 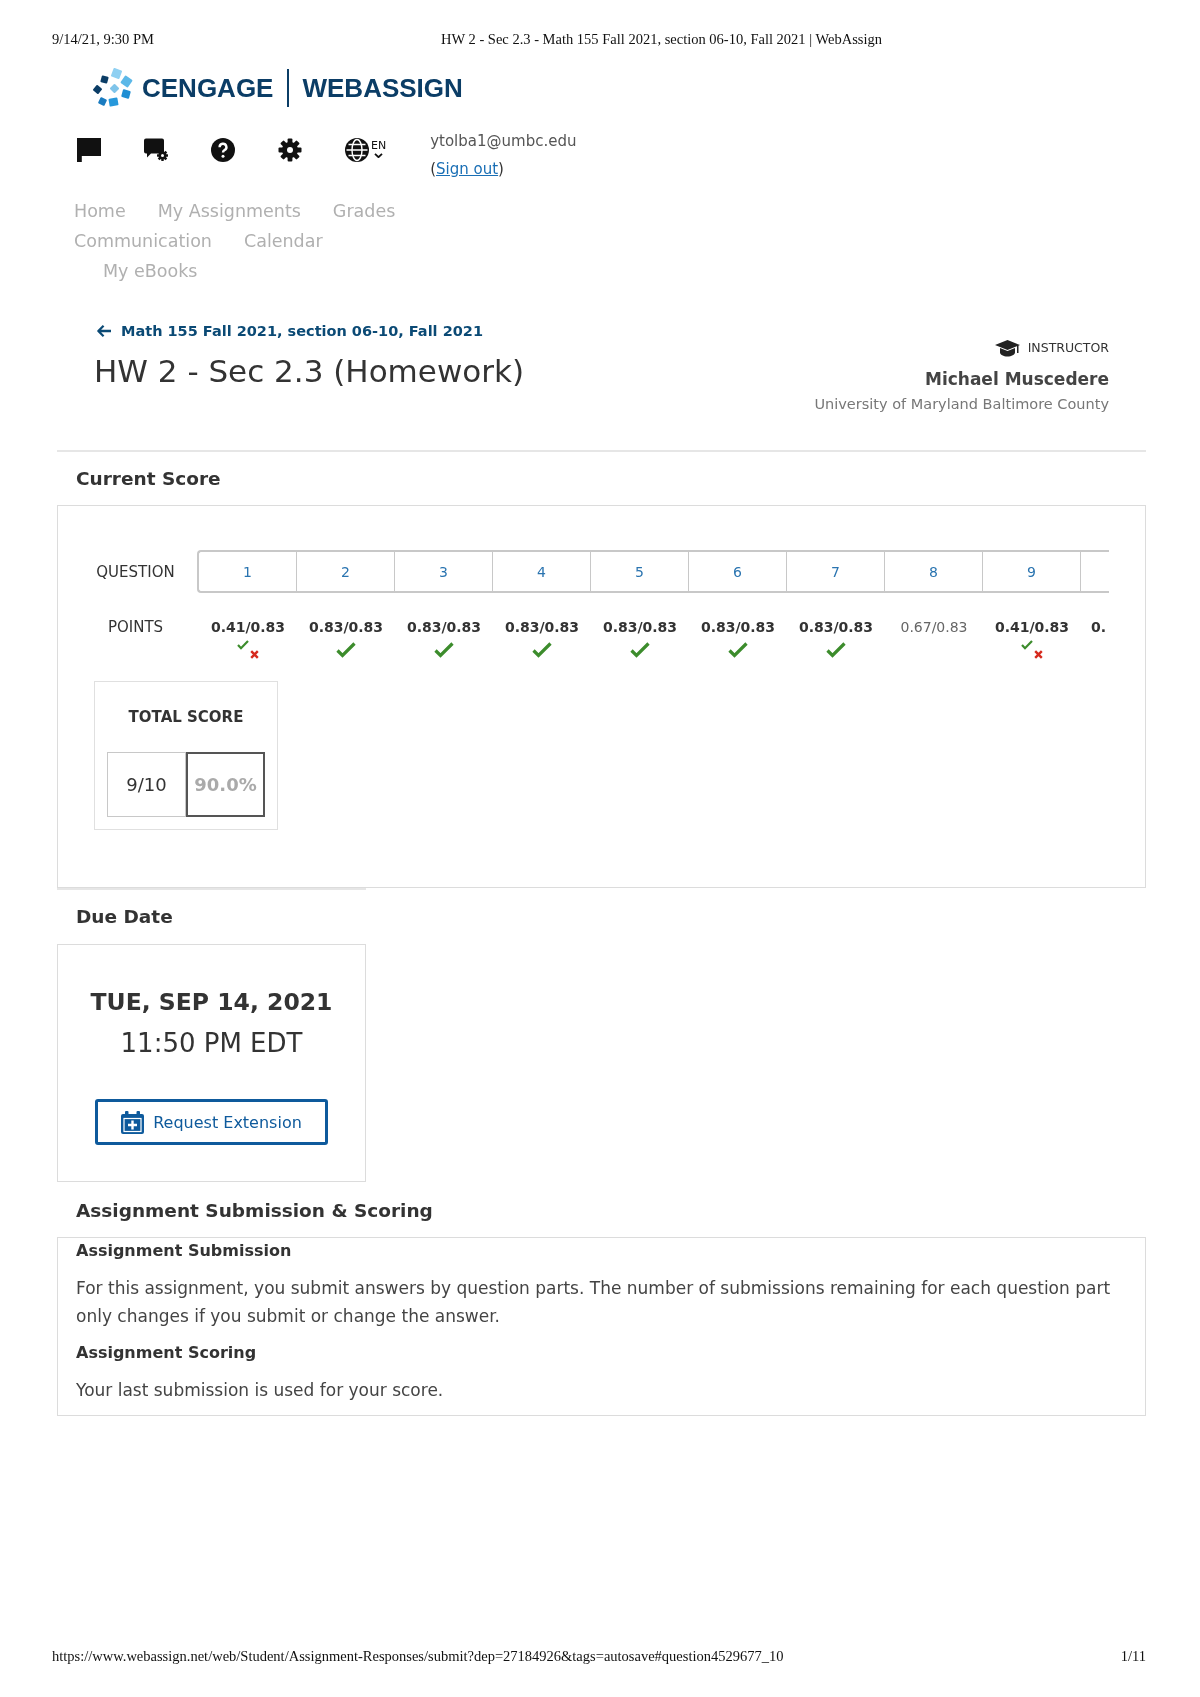 What do you see at coordinates (346, 571) in the screenshot?
I see `question-button: 2` at bounding box center [346, 571].